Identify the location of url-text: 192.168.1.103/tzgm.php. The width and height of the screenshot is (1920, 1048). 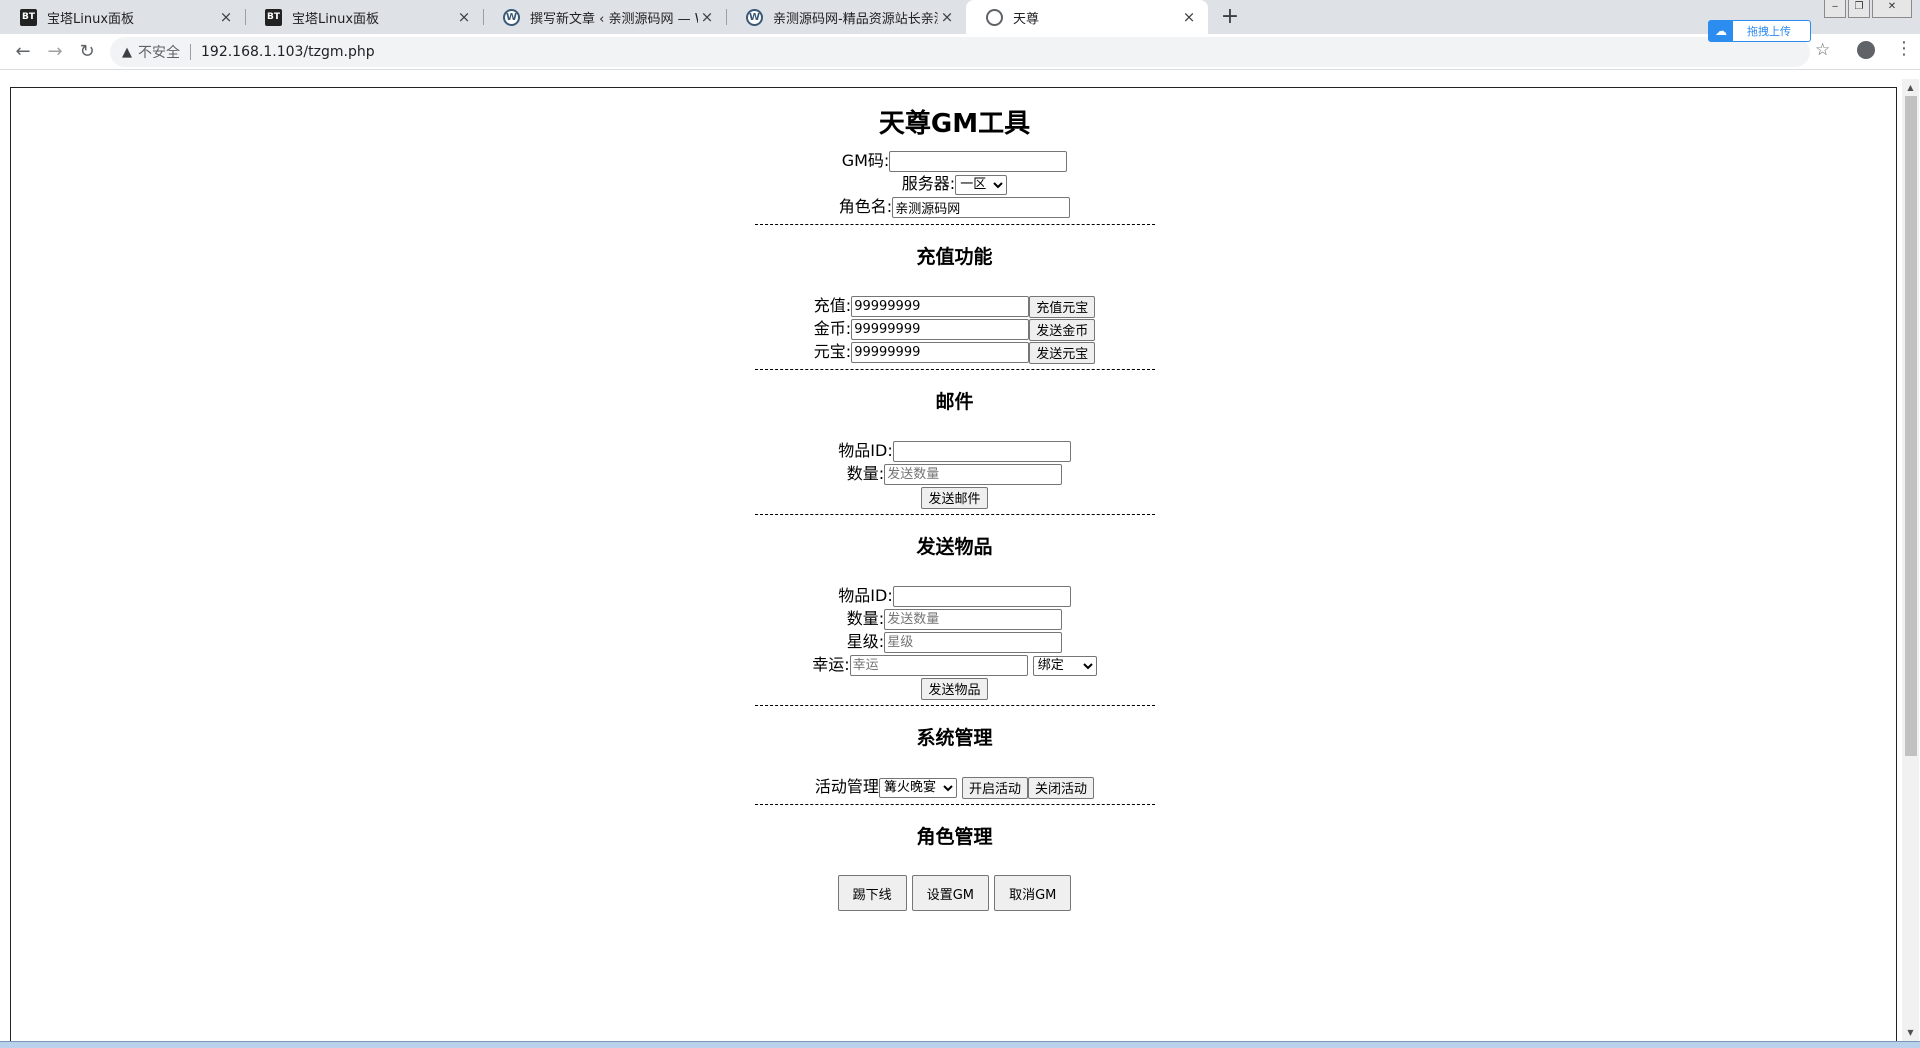
(288, 52).